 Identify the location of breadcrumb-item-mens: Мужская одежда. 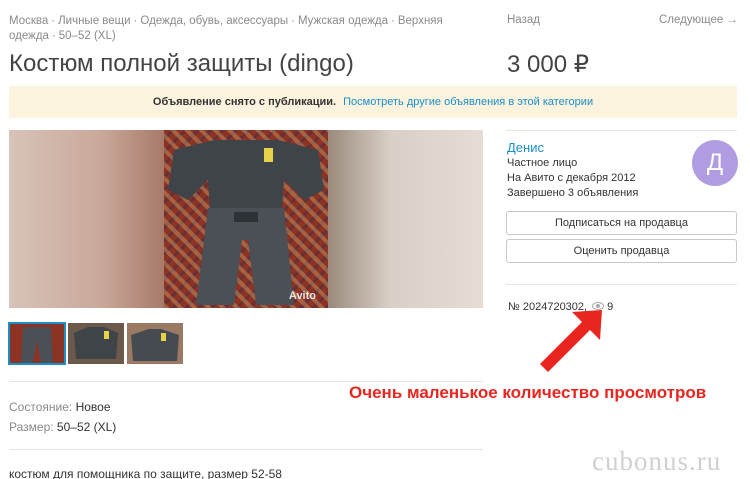
(343, 21).